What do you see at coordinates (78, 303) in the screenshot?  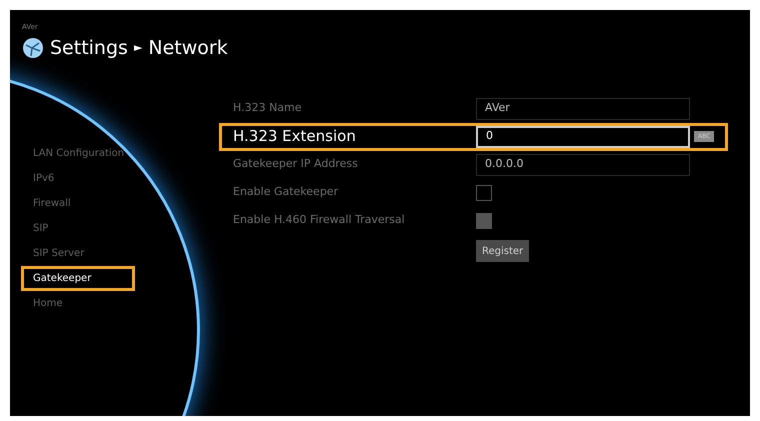 I see `nav-item: Home` at bounding box center [78, 303].